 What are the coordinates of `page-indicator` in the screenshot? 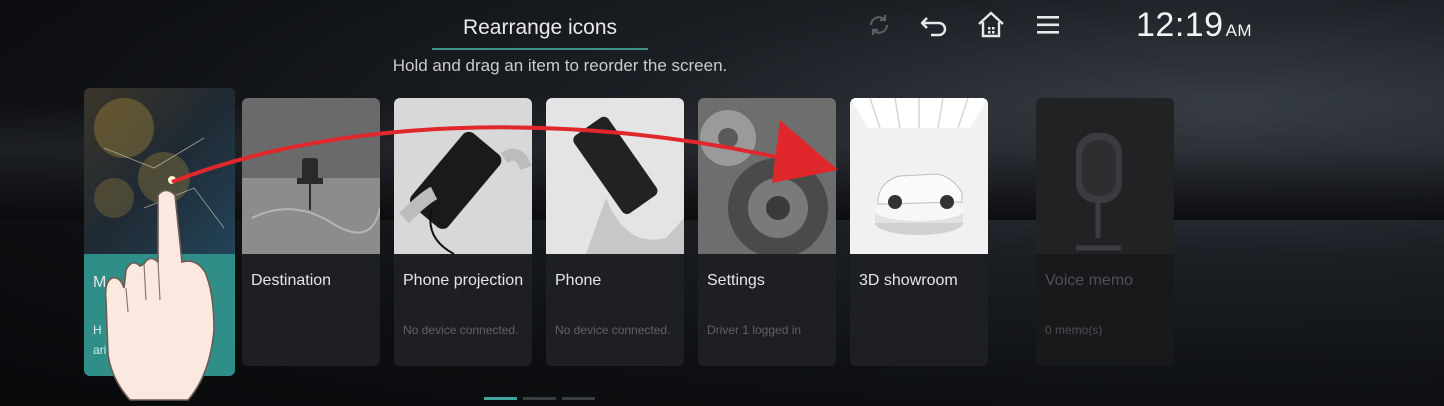 It's located at (539, 398).